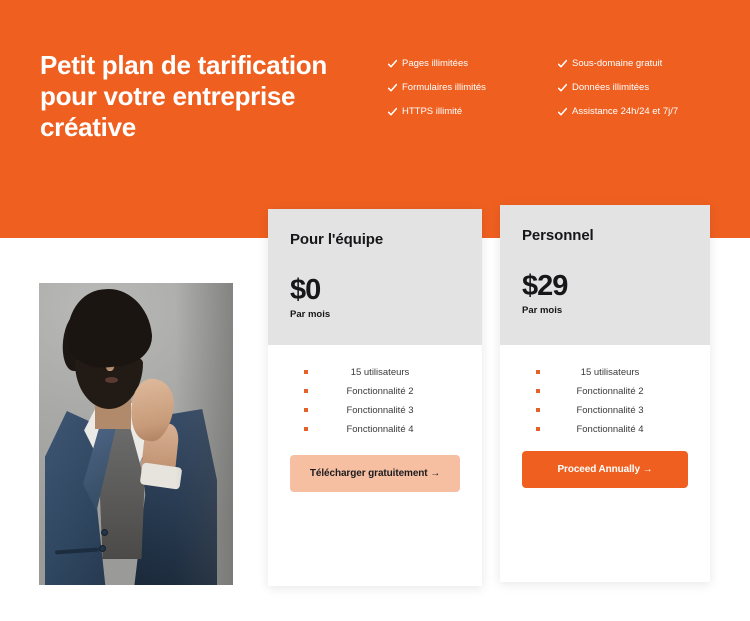  I want to click on hero-feature-item: HTTPS illimité, so click(473, 112).